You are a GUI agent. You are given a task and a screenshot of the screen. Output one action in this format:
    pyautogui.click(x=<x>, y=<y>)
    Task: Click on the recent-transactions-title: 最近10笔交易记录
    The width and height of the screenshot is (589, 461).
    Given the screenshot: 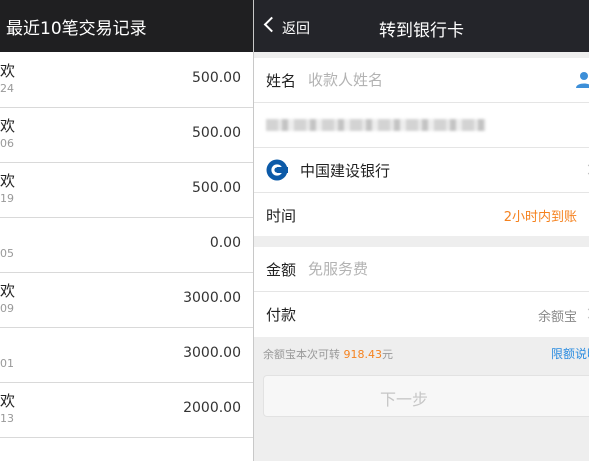 What is the action you would take?
    pyautogui.click(x=76, y=29)
    